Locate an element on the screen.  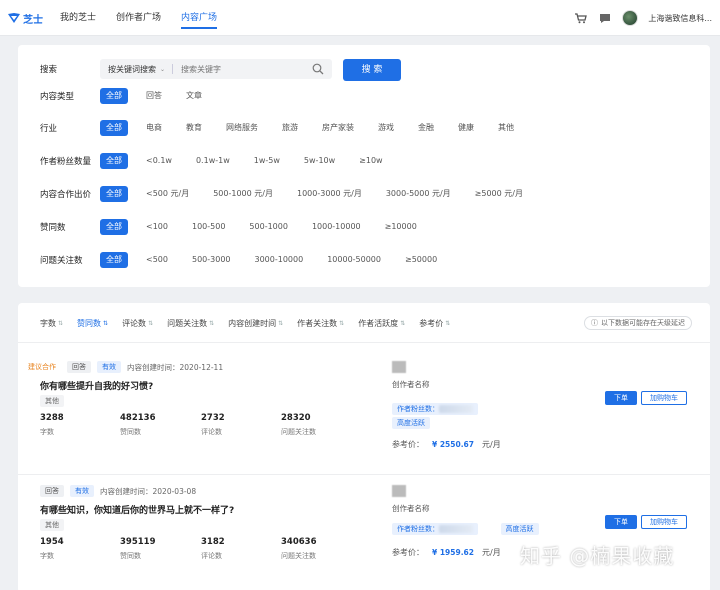
search-label: 搜索 is located at coordinates (49, 70).